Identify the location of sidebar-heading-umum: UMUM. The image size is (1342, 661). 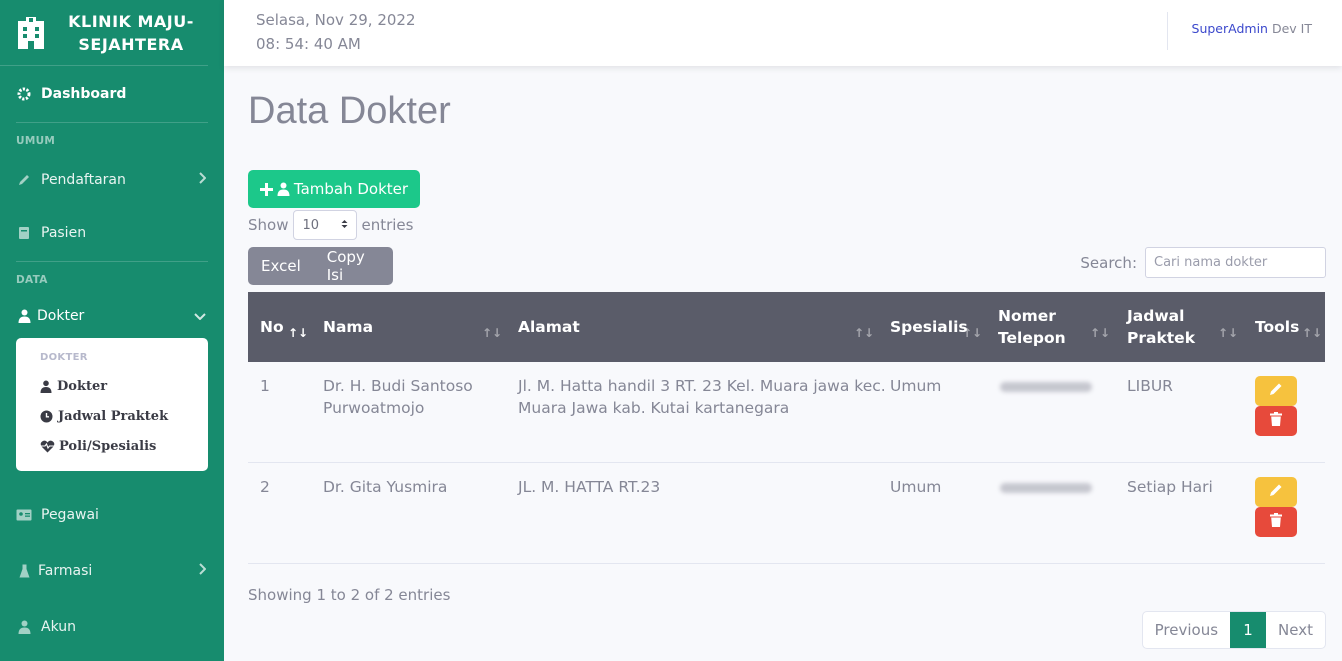
(36, 141).